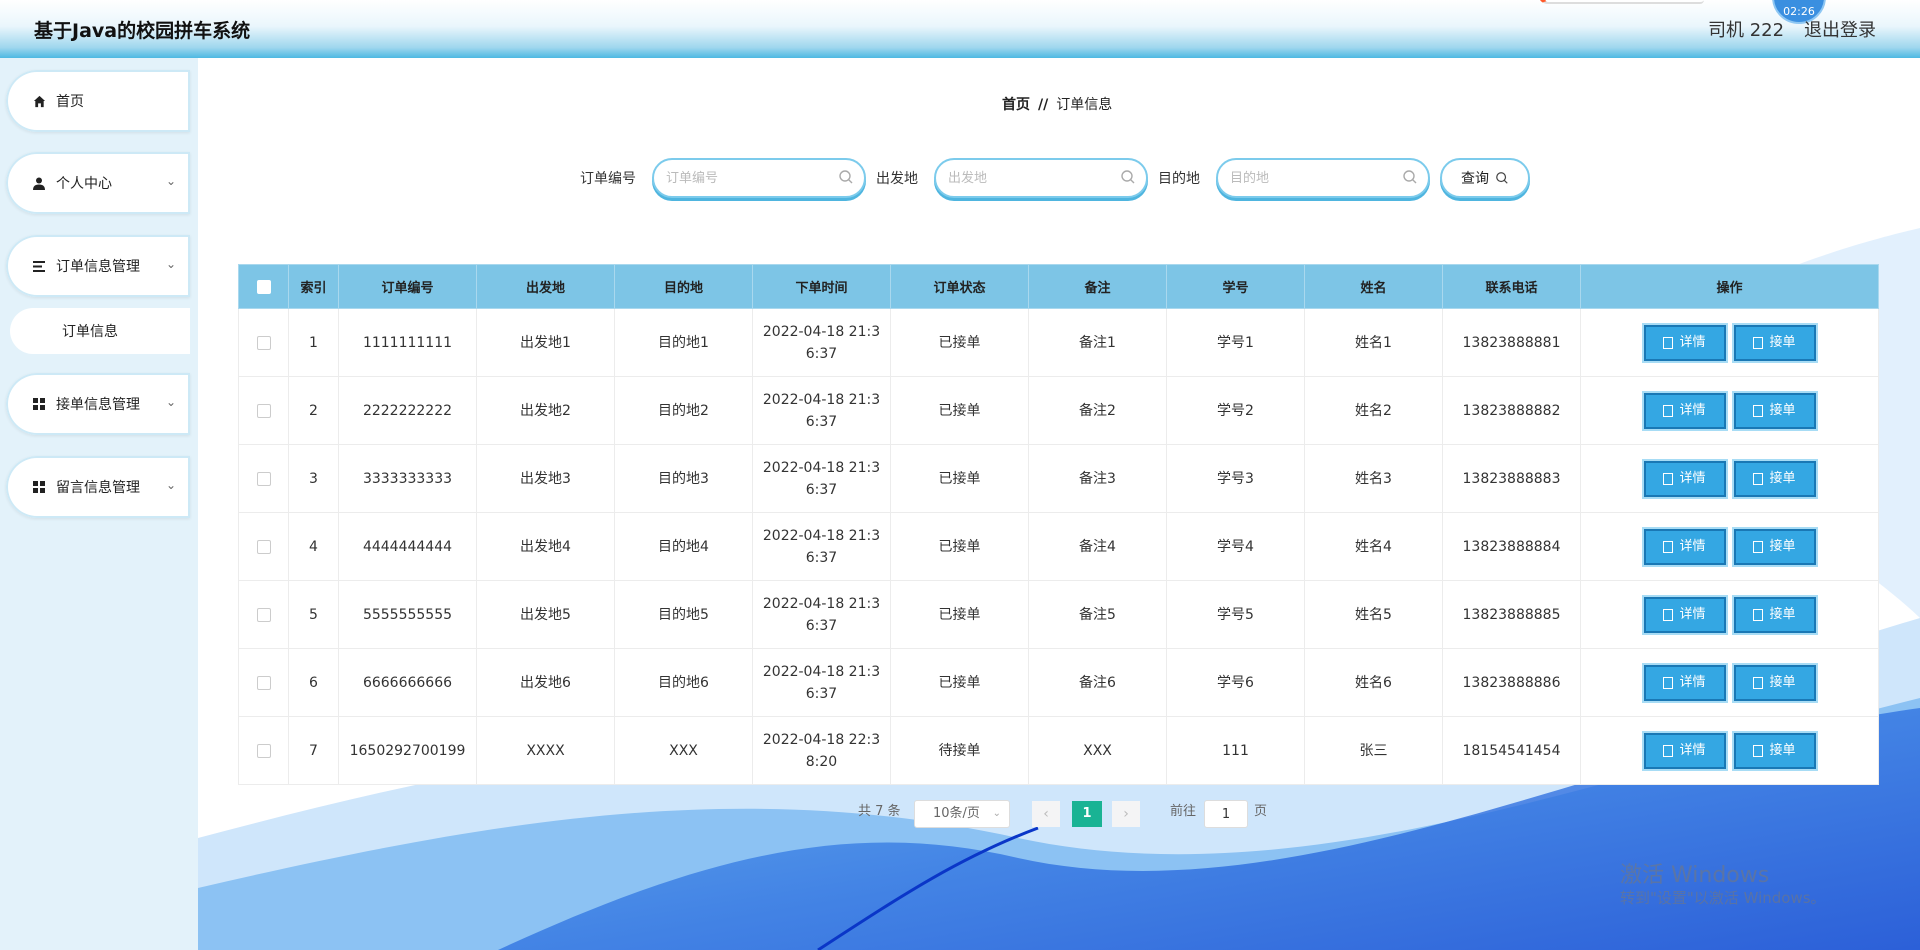 This screenshot has width=1920, height=950. Describe the element at coordinates (751, 178) in the screenshot. I see `order-no-input` at that location.